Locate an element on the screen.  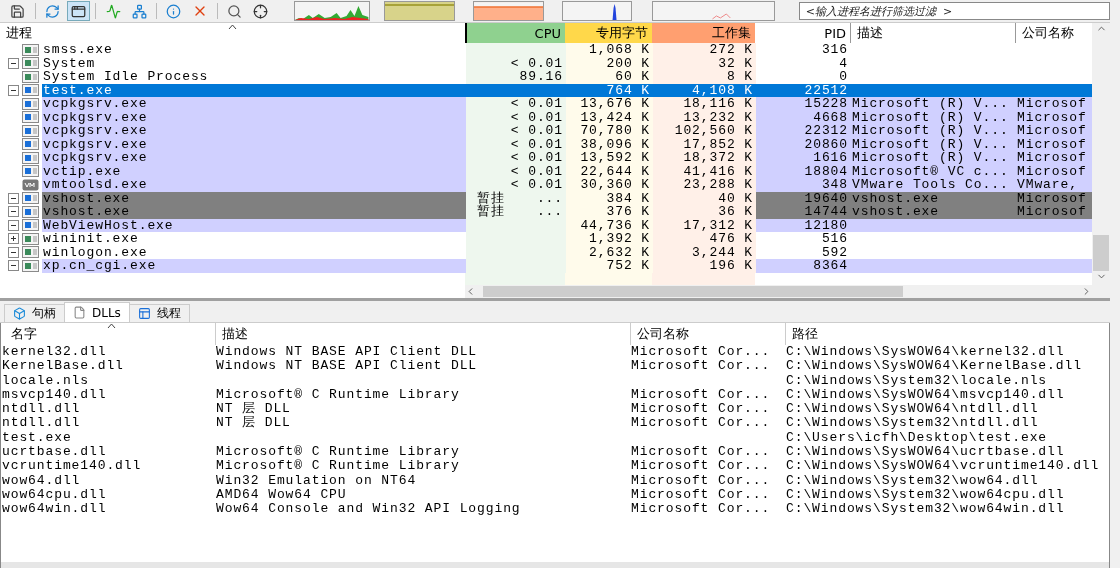
process-id: 316 is located at coordinates (834, 50).